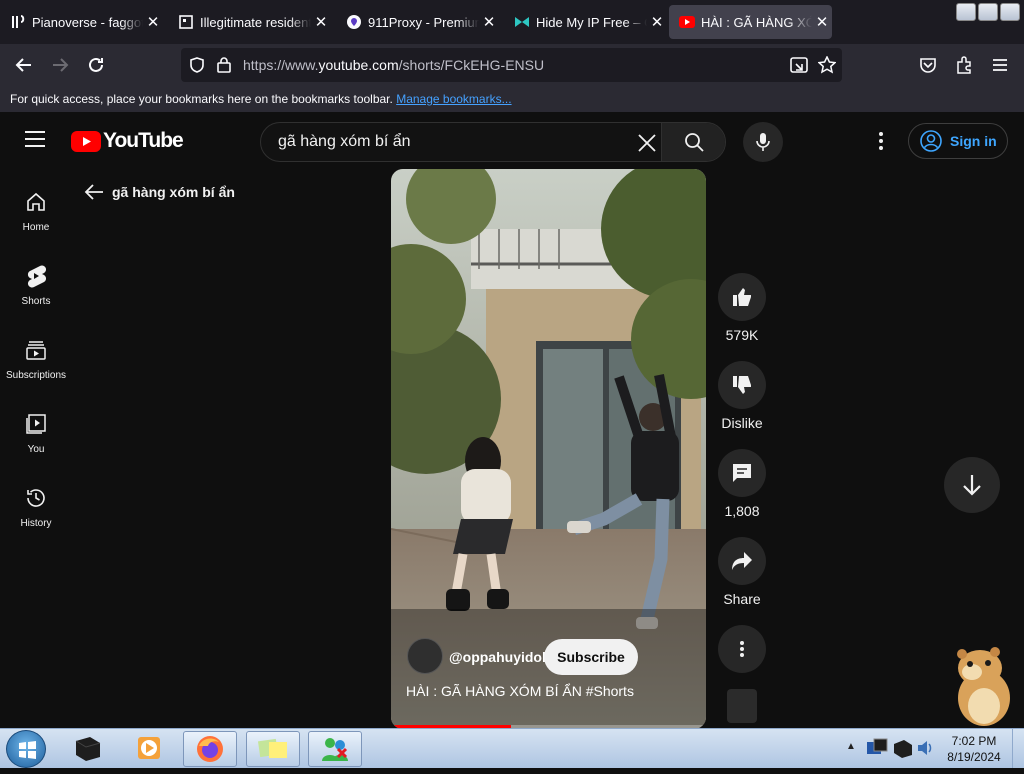 This screenshot has width=1024, height=774. I want to click on sound-thumbnail, so click(742, 706).